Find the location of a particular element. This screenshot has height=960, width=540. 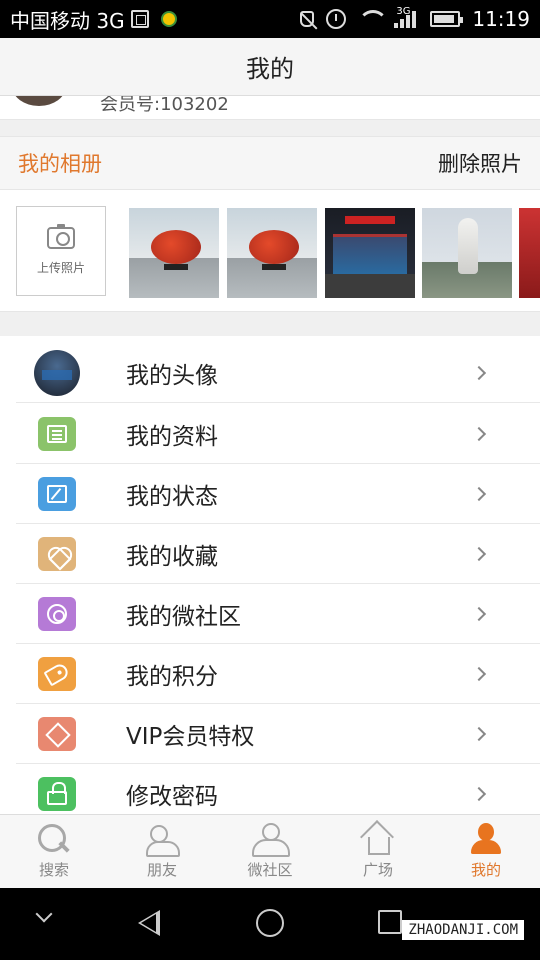

lock-icon is located at coordinates (57, 793).